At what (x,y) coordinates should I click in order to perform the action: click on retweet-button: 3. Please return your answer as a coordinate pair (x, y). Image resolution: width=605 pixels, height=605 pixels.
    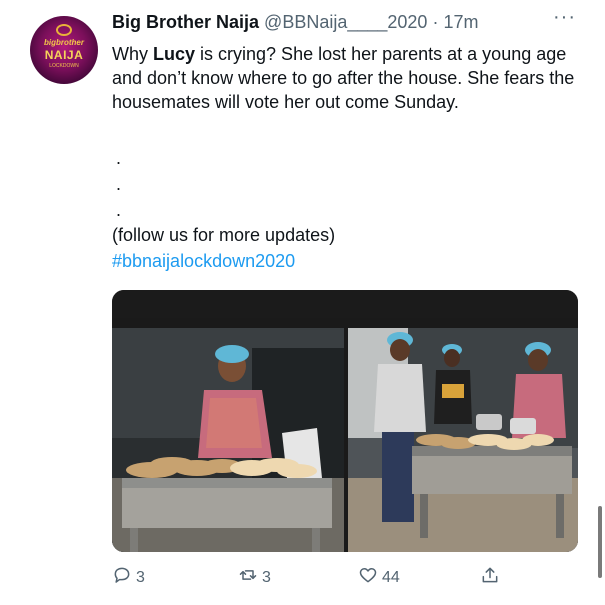
    Looking at the image, I should click on (254, 577).